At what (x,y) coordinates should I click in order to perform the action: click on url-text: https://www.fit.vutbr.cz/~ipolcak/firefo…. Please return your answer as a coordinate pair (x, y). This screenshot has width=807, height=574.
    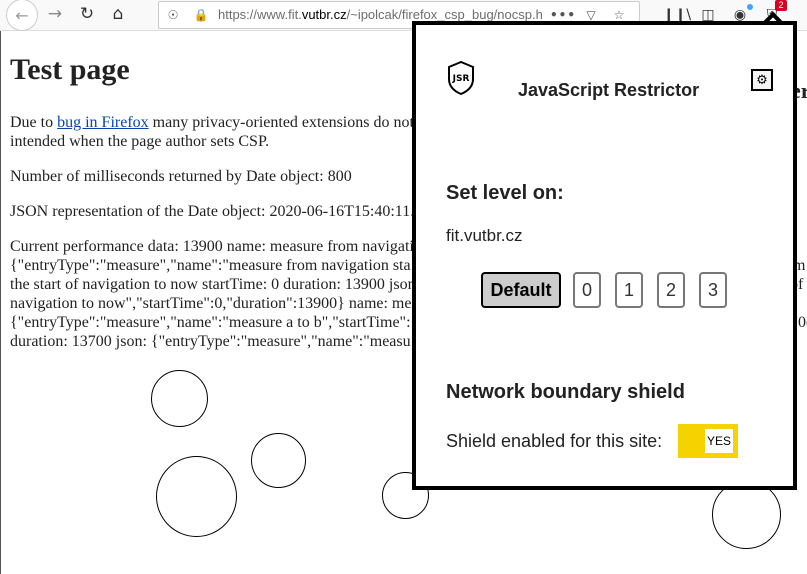
    Looking at the image, I should click on (383, 14).